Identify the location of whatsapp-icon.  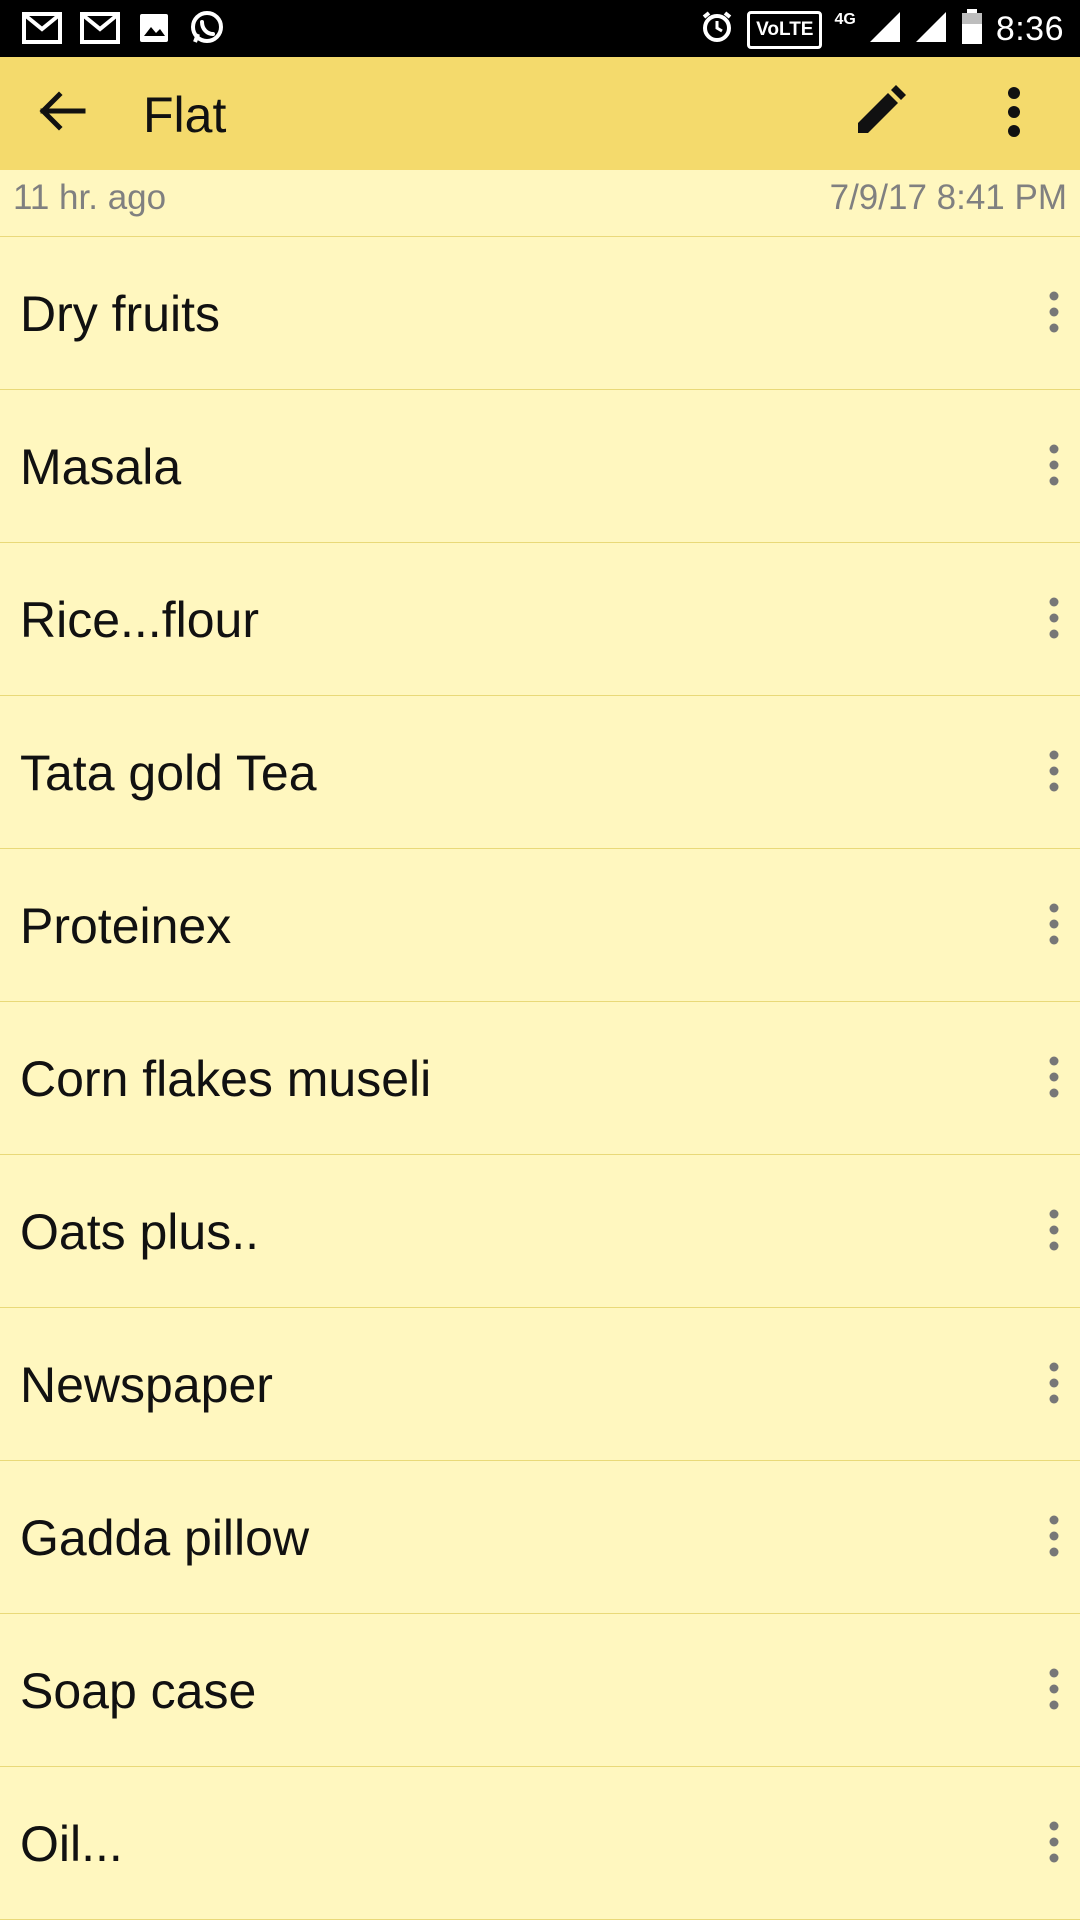
(207, 30).